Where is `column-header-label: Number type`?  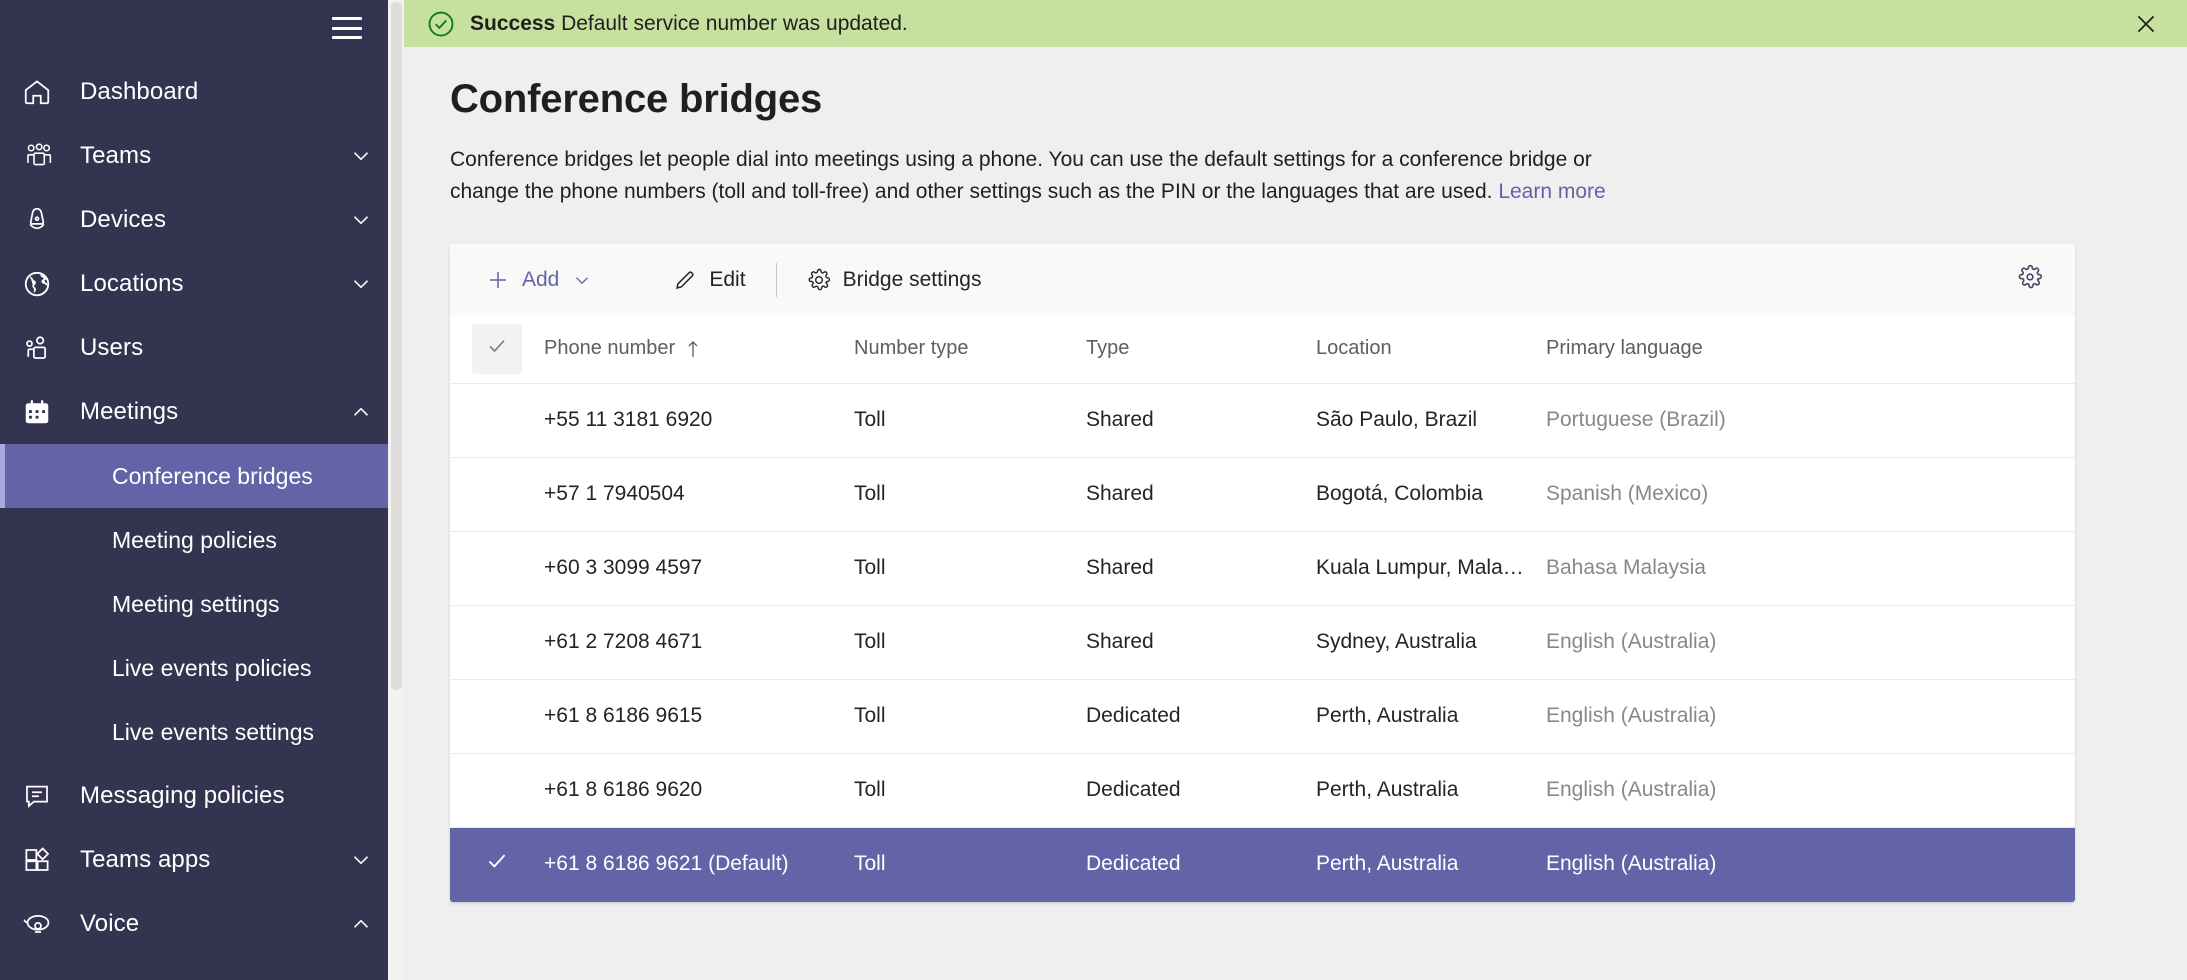
column-header-label: Number type is located at coordinates (911, 348).